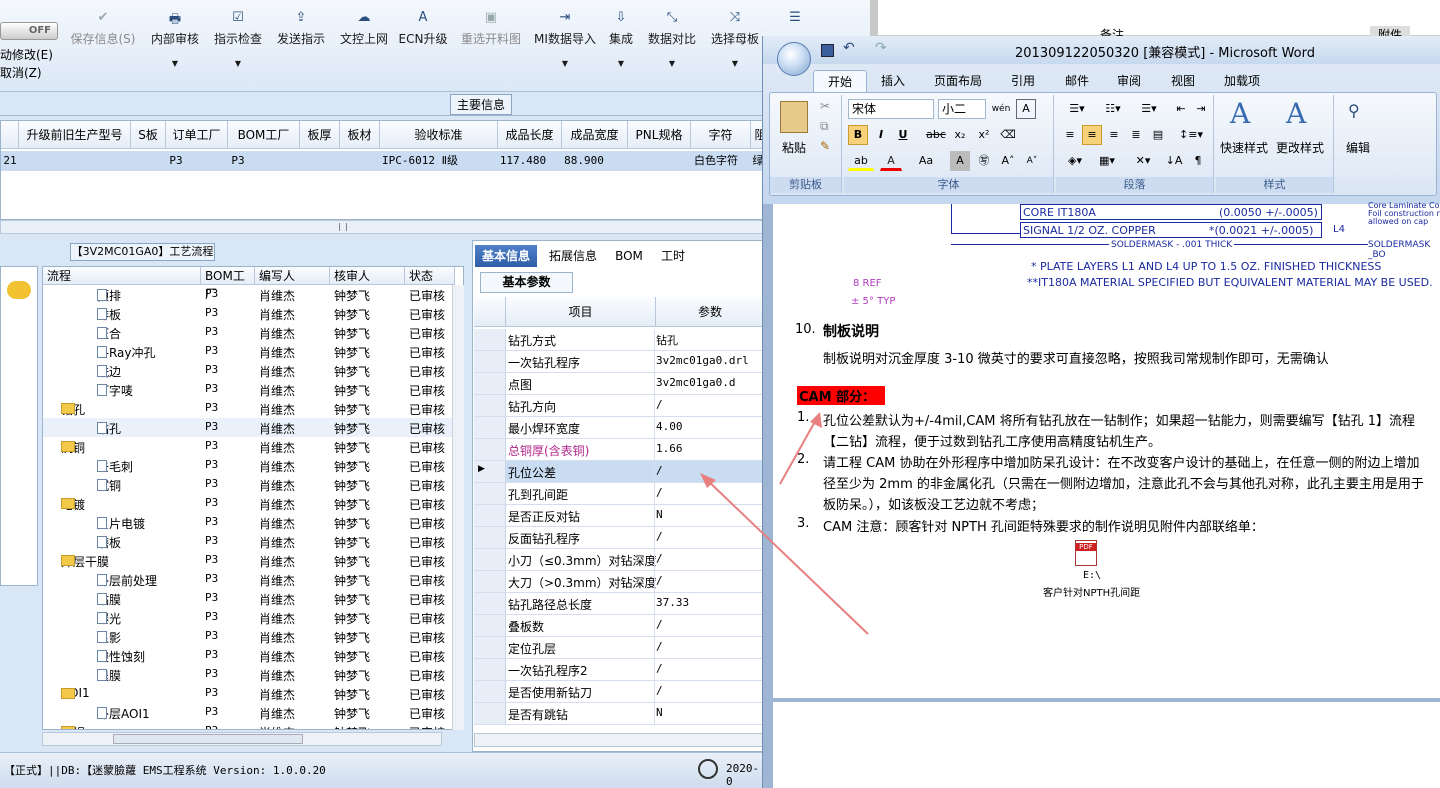 The width and height of the screenshot is (1440, 788). Describe the element at coordinates (1296, 113) in the screenshot. I see `change-styles-icon: A` at that location.